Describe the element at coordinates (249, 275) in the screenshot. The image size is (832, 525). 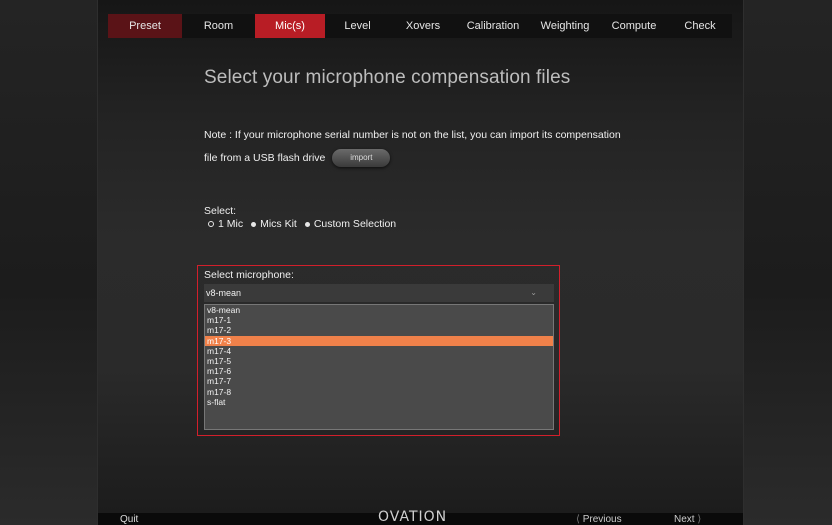
I see `microphone-select-label: Select microphone:` at that location.